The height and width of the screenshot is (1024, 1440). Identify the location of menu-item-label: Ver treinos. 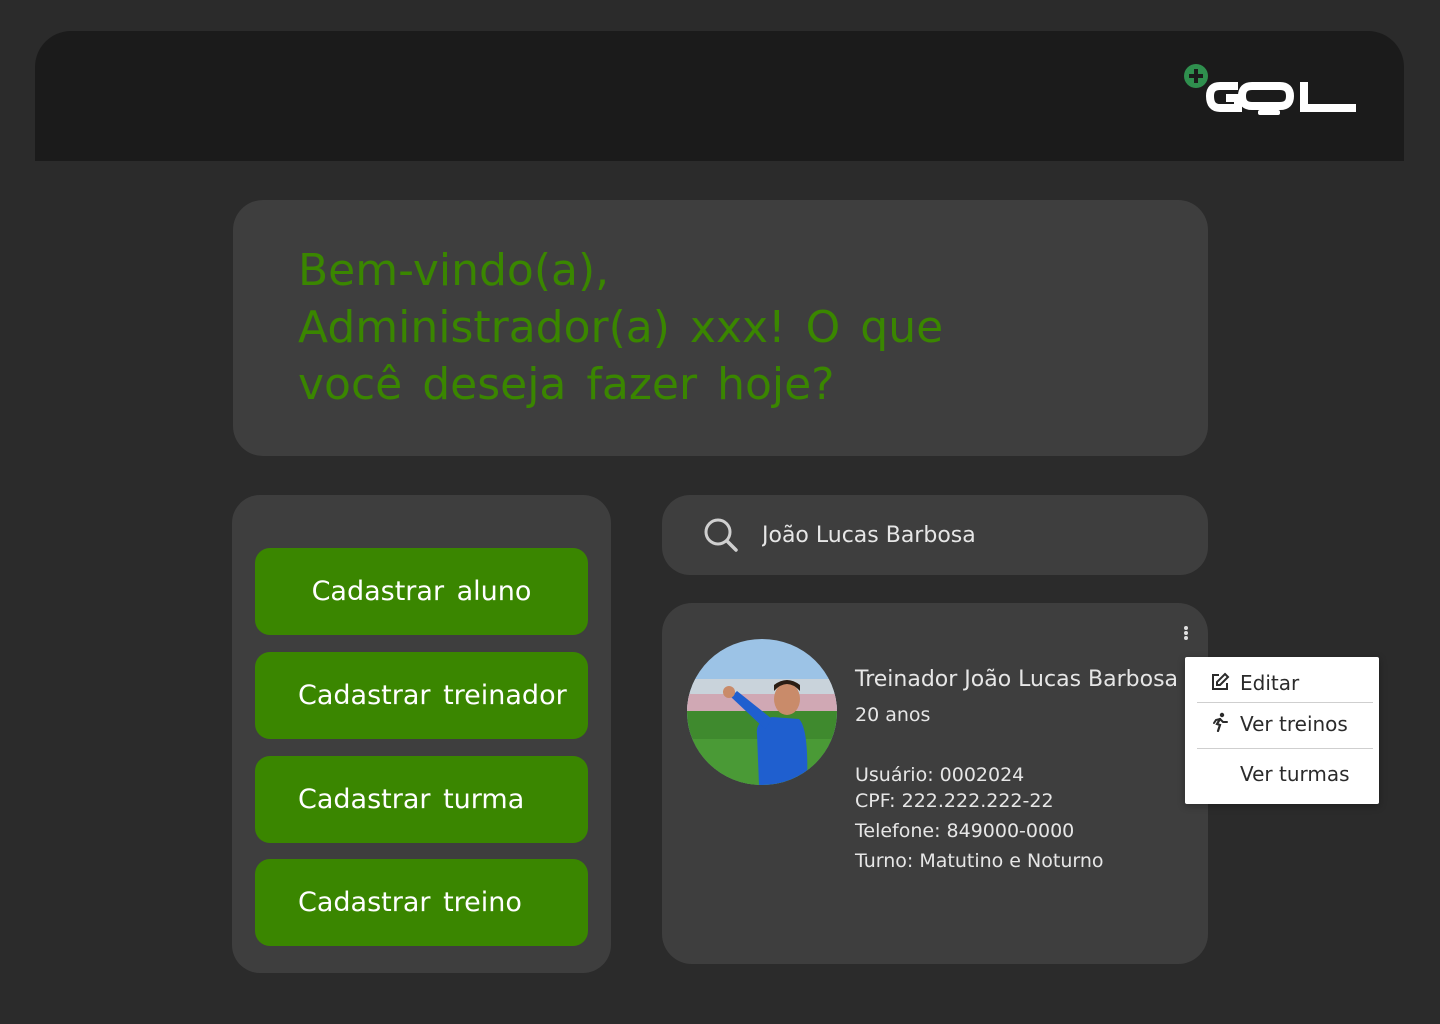
(1294, 724).